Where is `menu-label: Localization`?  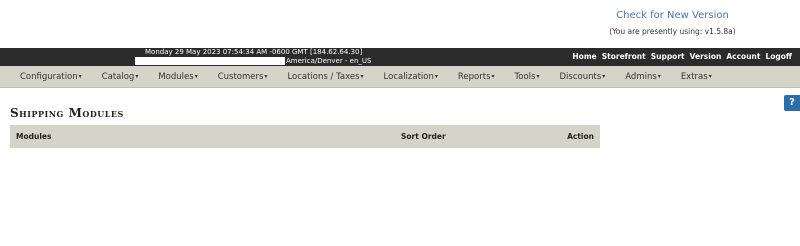 menu-label: Localization is located at coordinates (408, 77).